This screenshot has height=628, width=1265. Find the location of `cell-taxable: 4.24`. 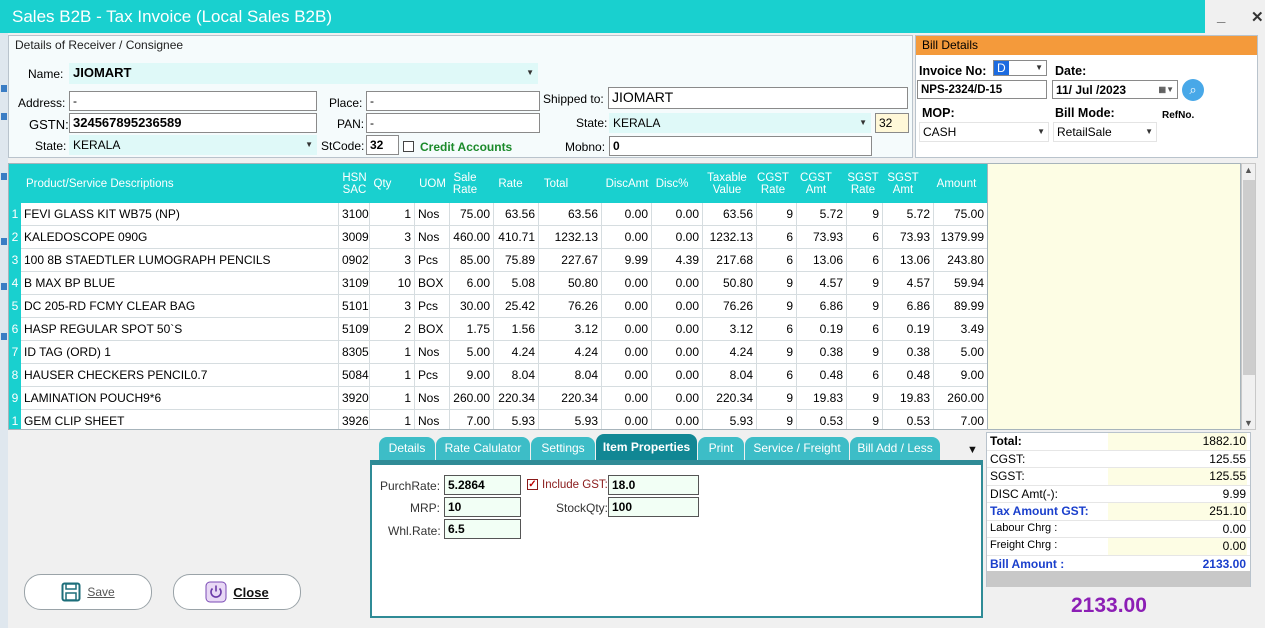

cell-taxable: 4.24 is located at coordinates (730, 352).